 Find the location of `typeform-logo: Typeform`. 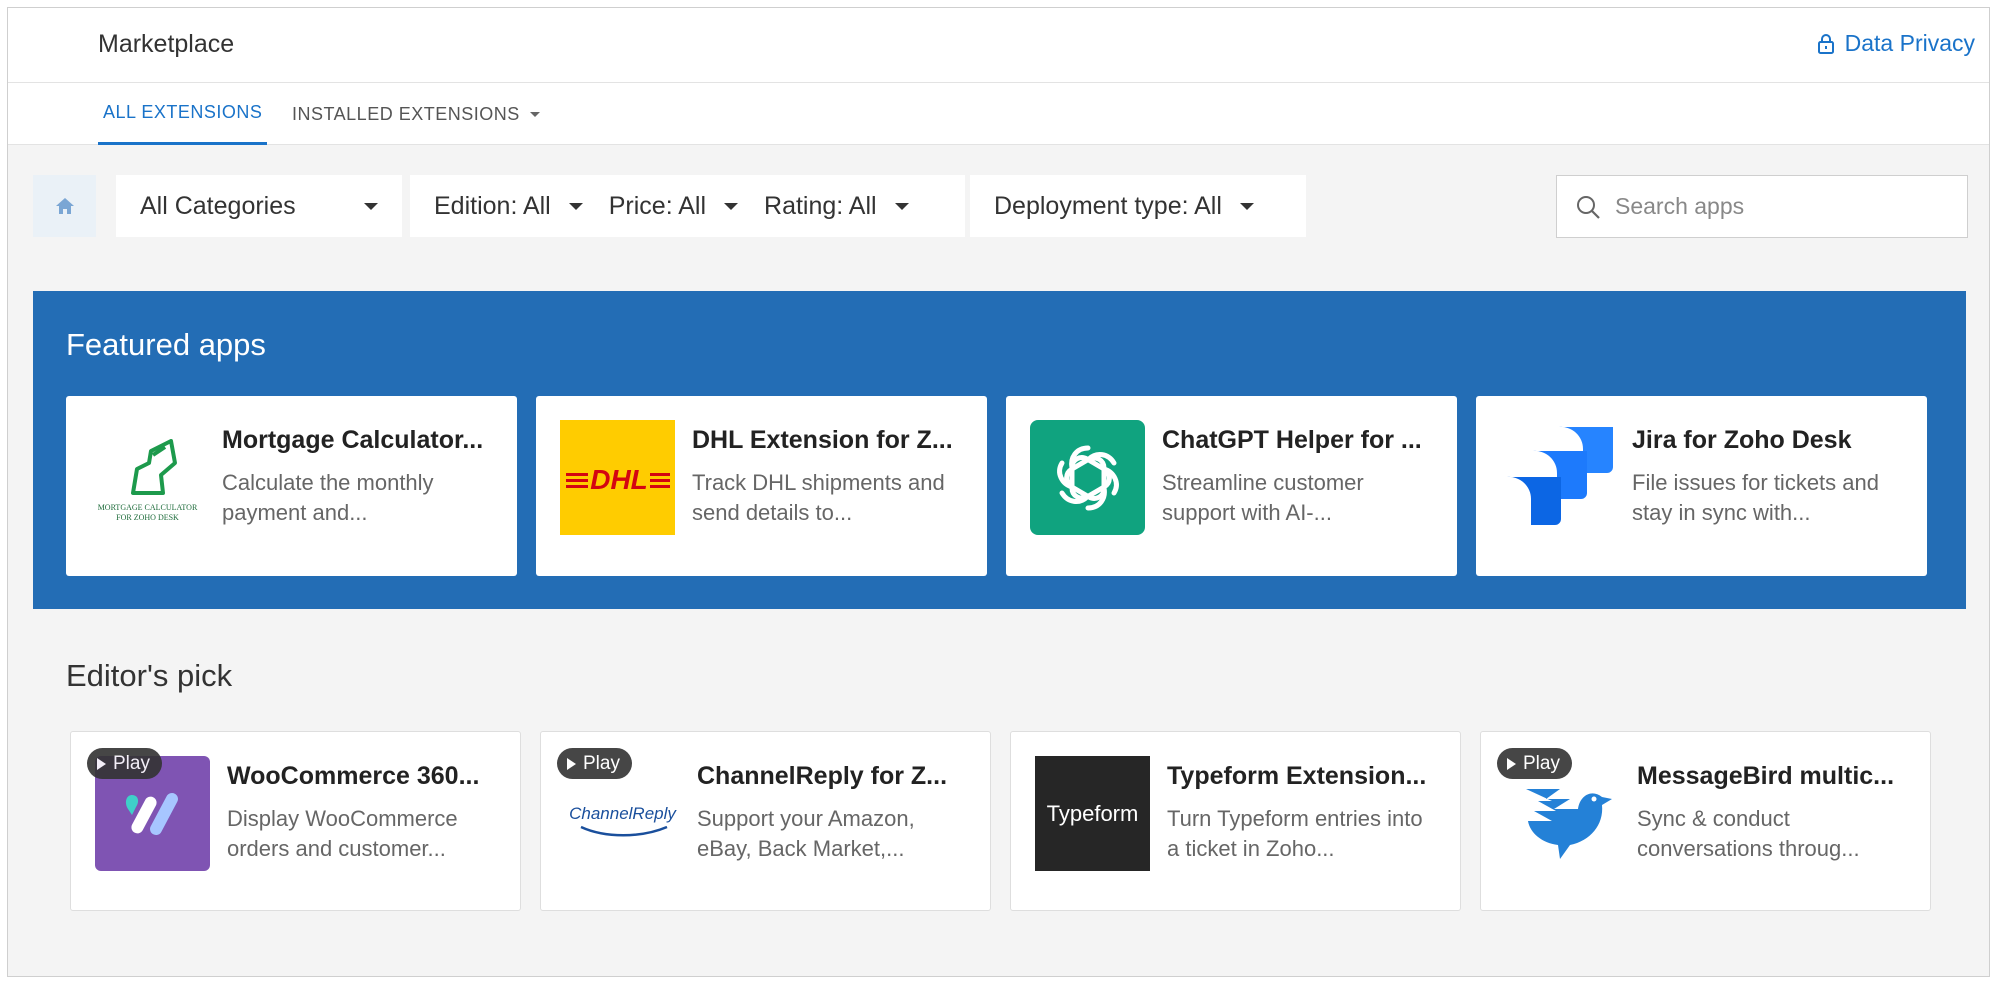

typeform-logo: Typeform is located at coordinates (1092, 813).